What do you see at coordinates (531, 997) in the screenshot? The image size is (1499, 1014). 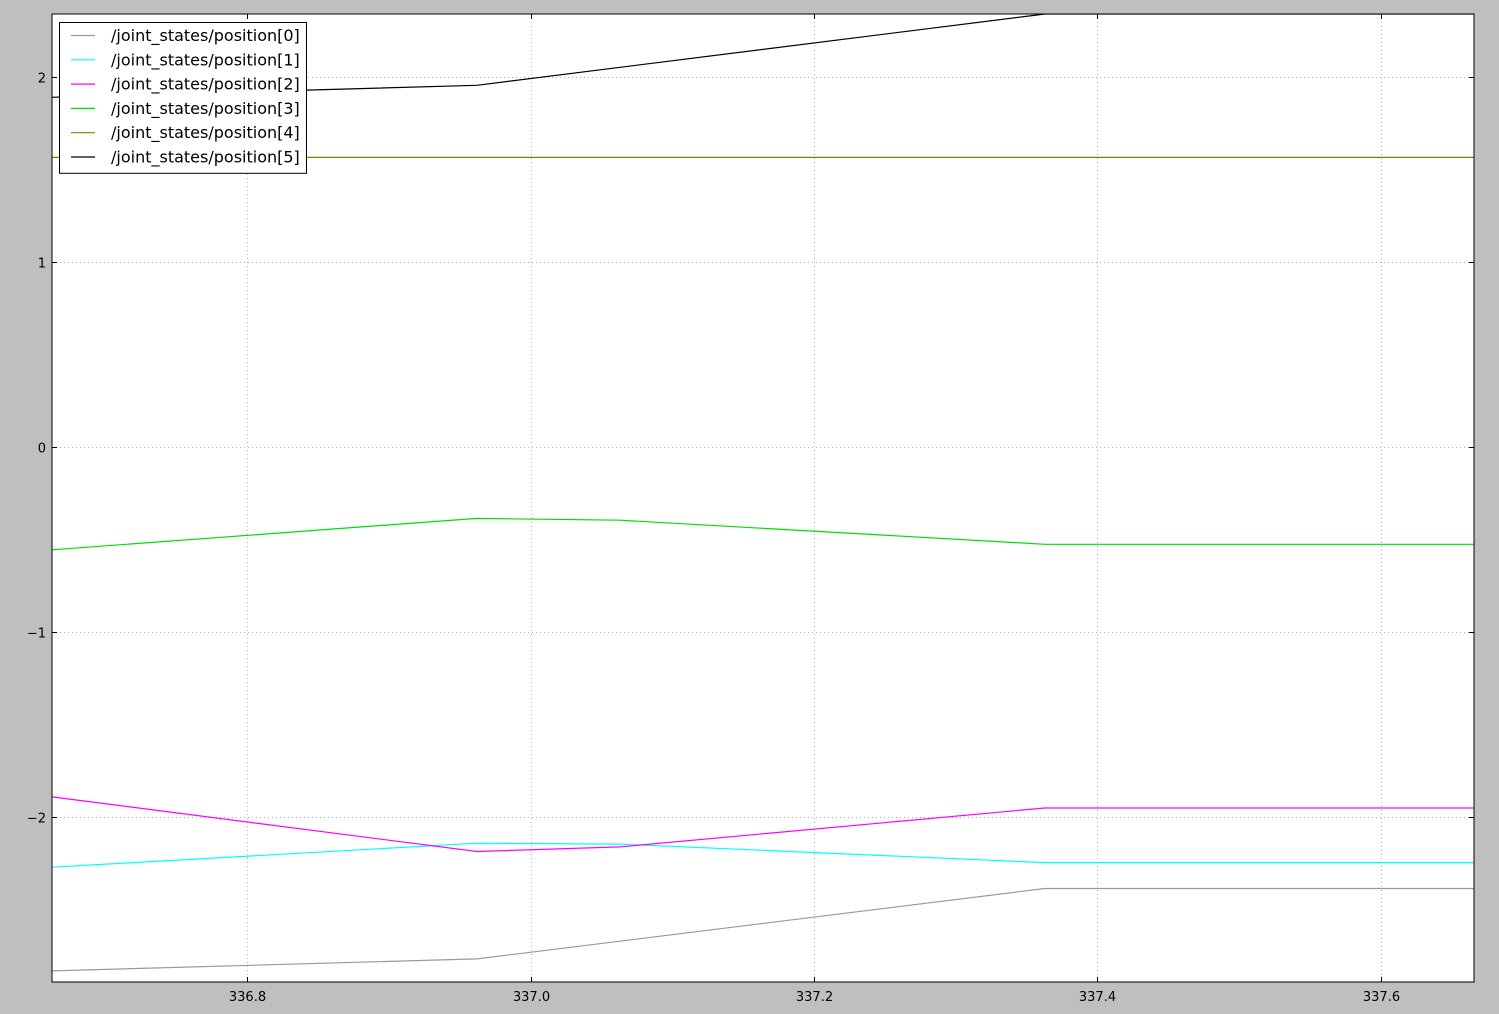 I see `x-tick-label: 337.0` at bounding box center [531, 997].